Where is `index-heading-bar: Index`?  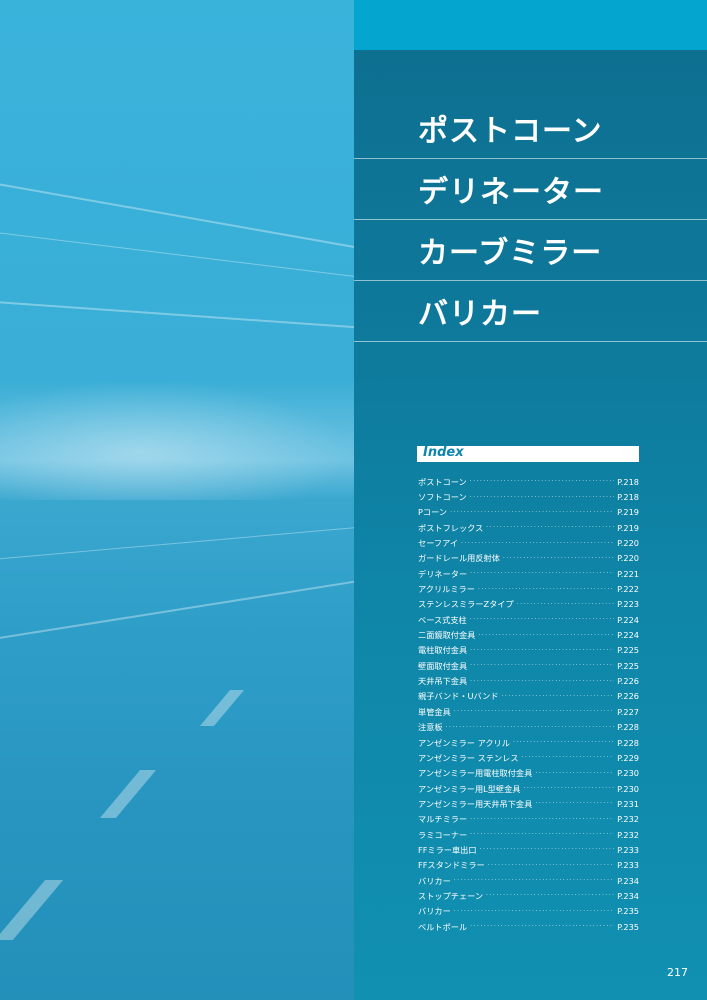 index-heading-bar: Index is located at coordinates (528, 453).